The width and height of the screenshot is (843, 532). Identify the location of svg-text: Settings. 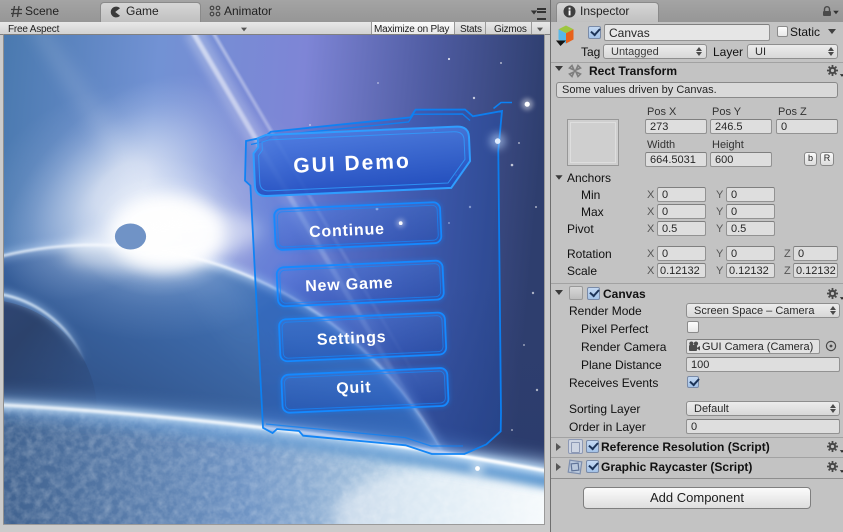
(352, 339).